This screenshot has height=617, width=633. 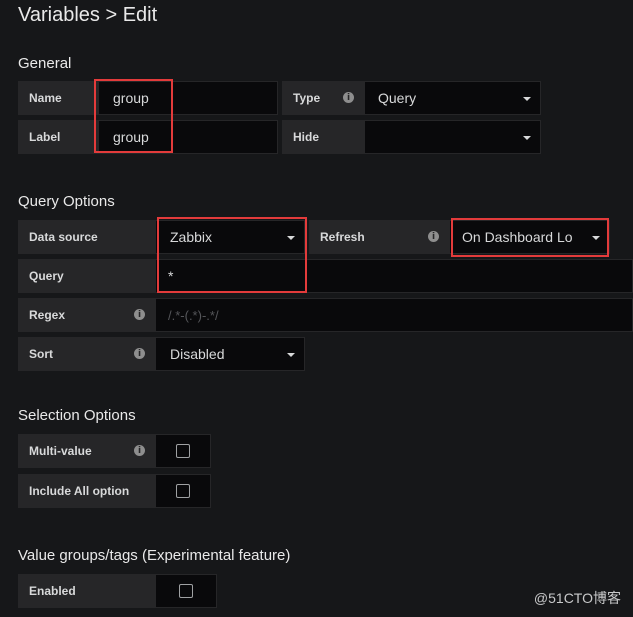 I want to click on regex-input-placeholder: /.*-(.*)-.*/, so click(x=193, y=315).